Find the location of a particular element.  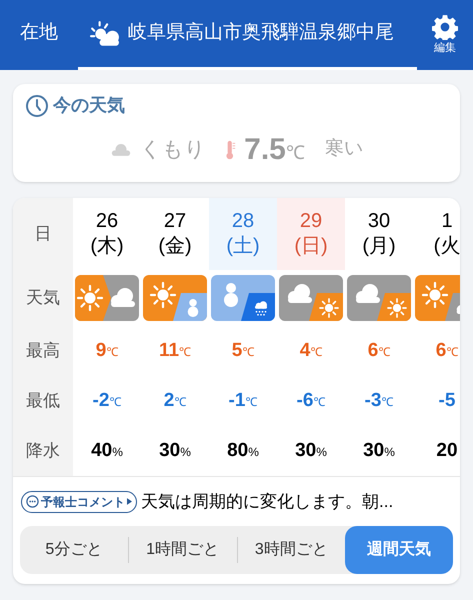

weekday-text: (土) is located at coordinates (243, 246).